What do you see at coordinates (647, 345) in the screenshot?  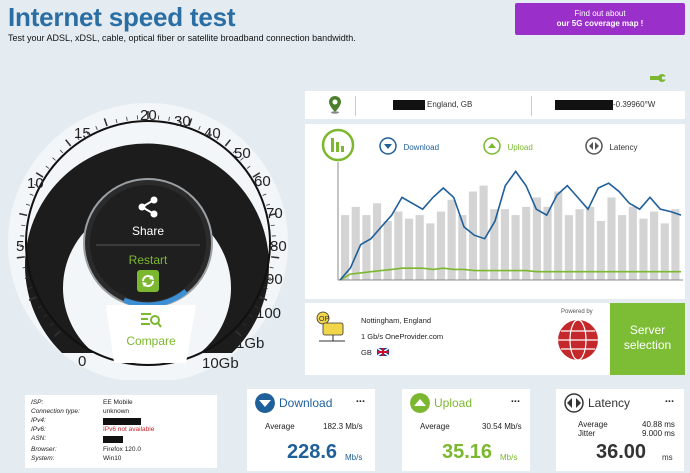 I see `server-selection-label-2: selection` at bounding box center [647, 345].